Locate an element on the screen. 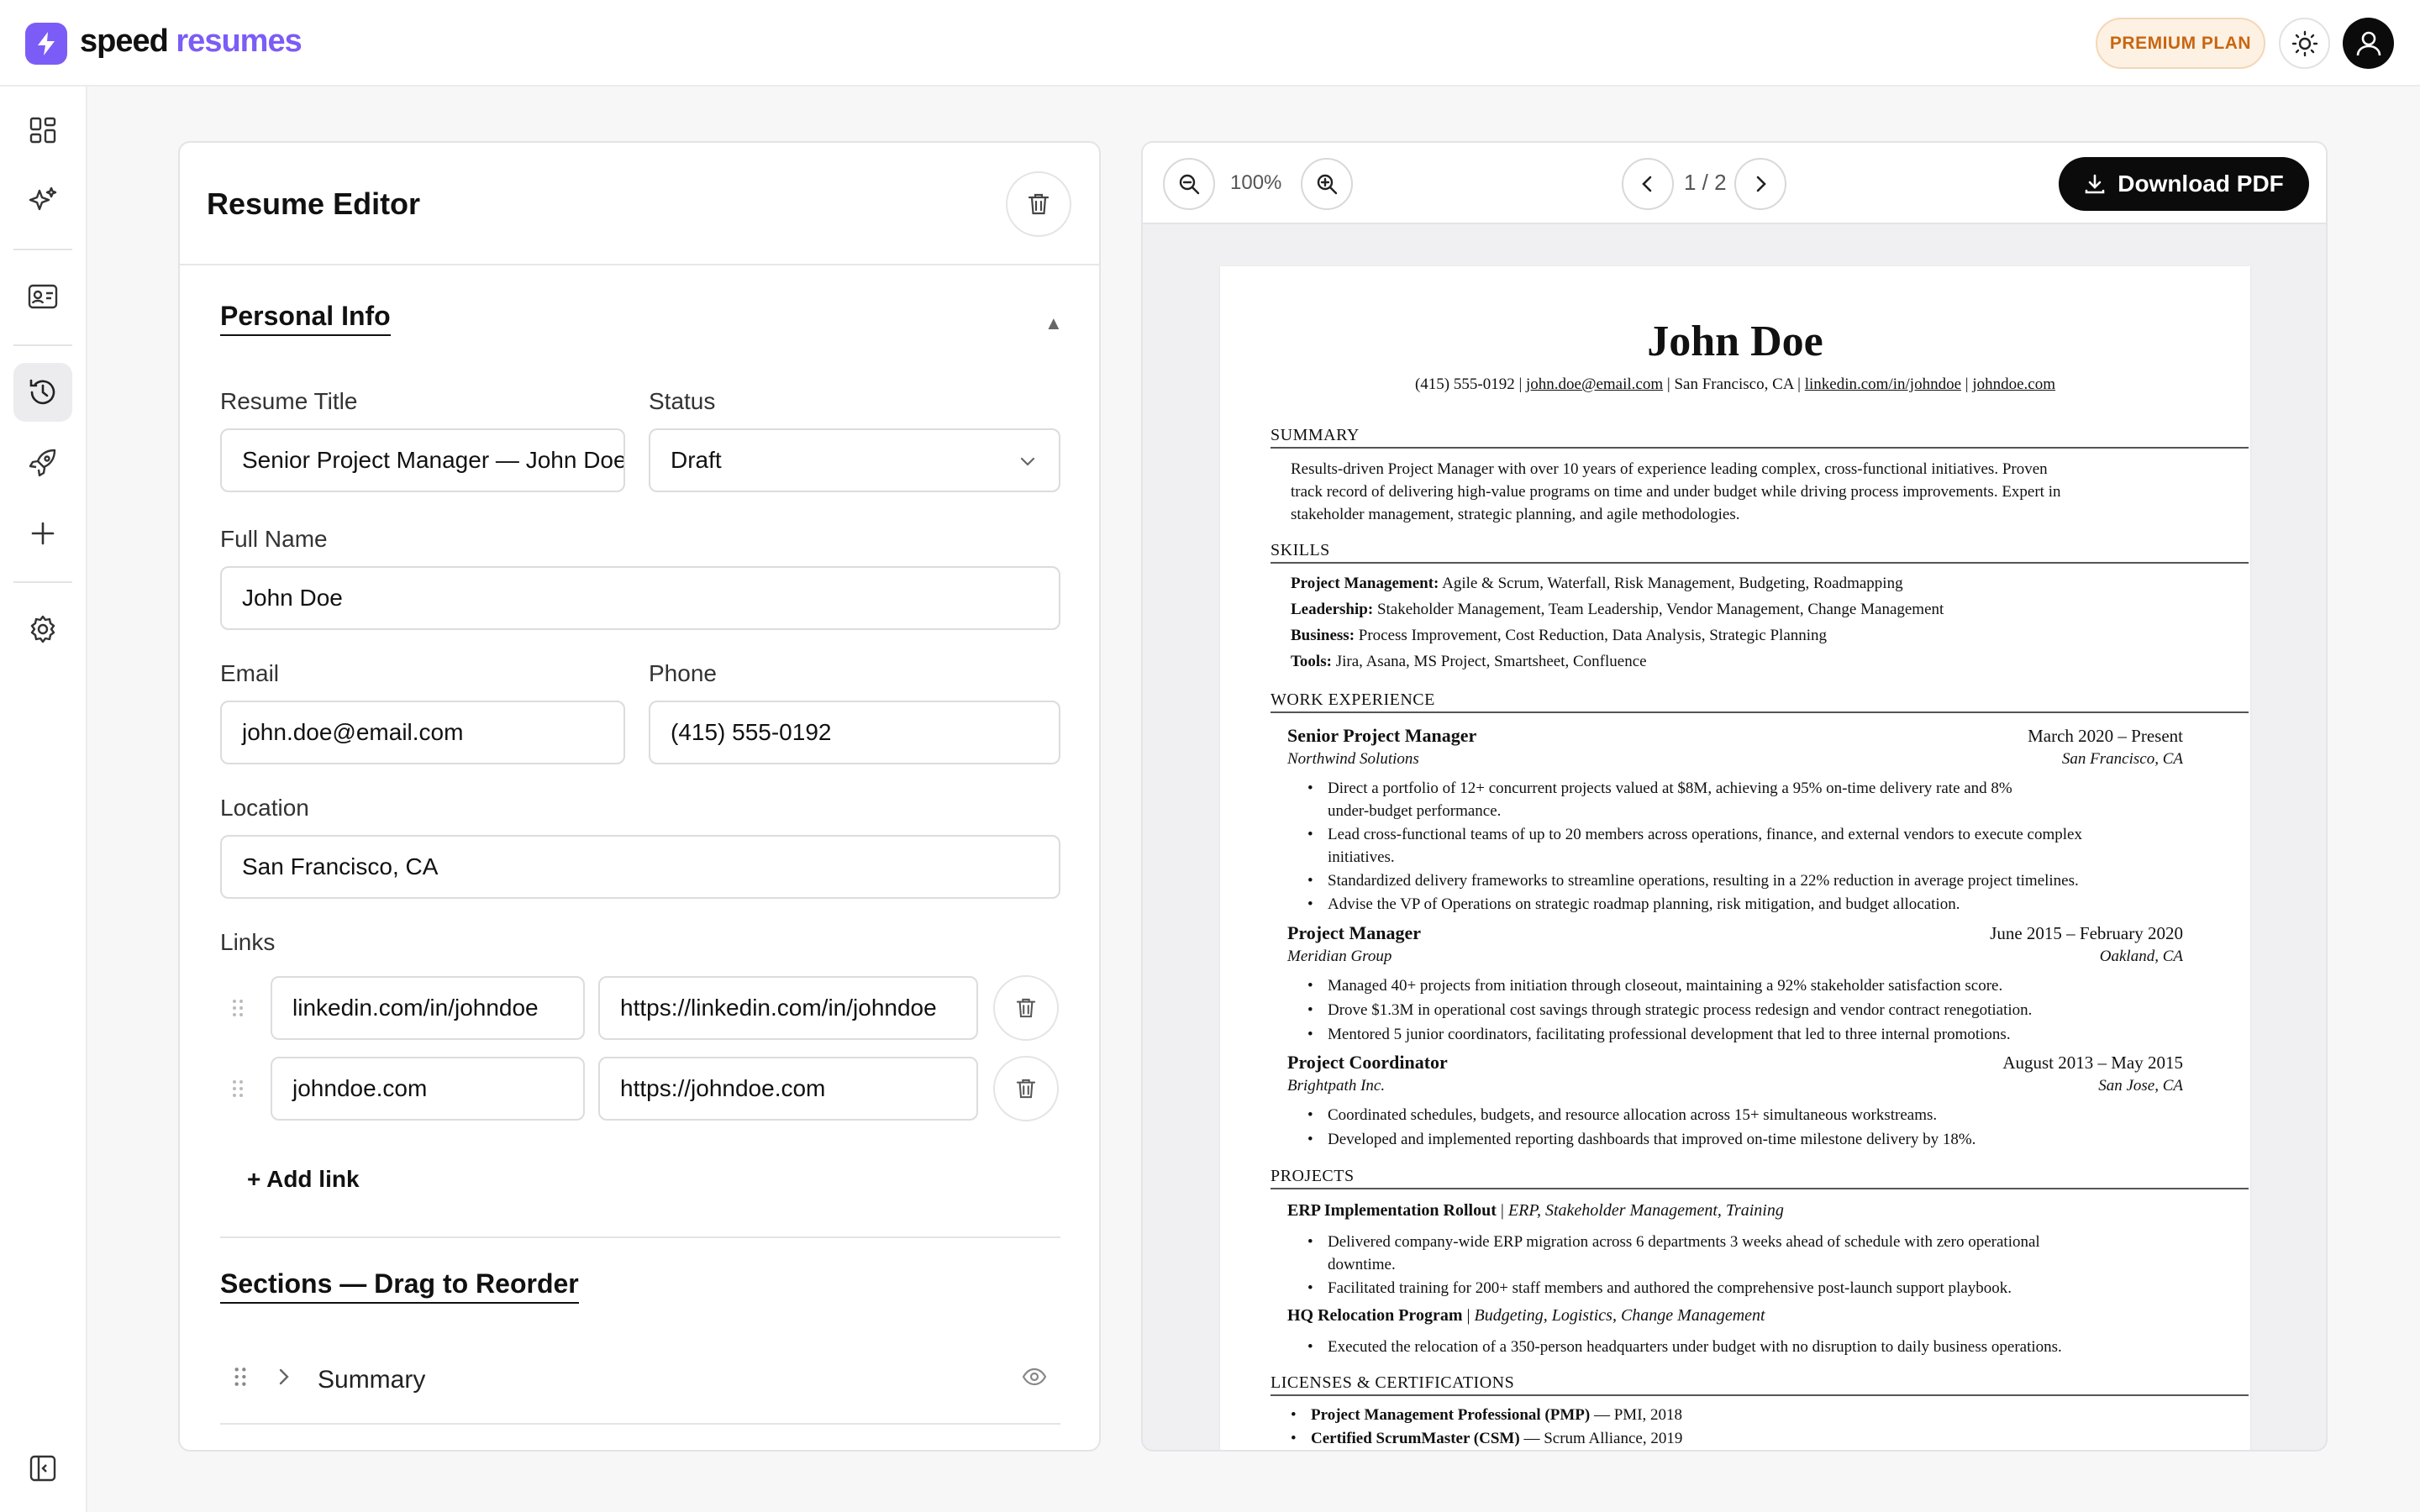 This screenshot has height=1512, width=2420. user-menu-button is located at coordinates (2368, 43).